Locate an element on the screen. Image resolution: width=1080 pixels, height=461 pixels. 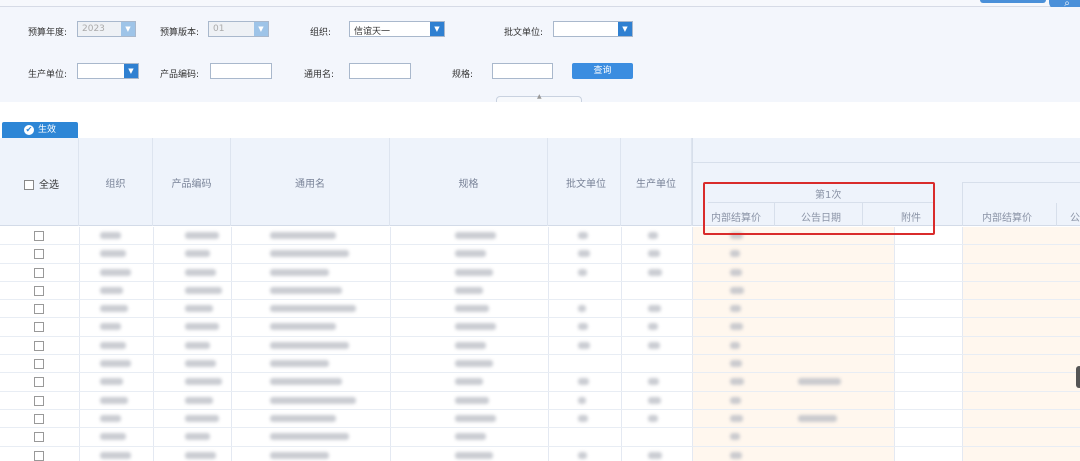
col-header-org: 组织 is located at coordinates (116, 182).